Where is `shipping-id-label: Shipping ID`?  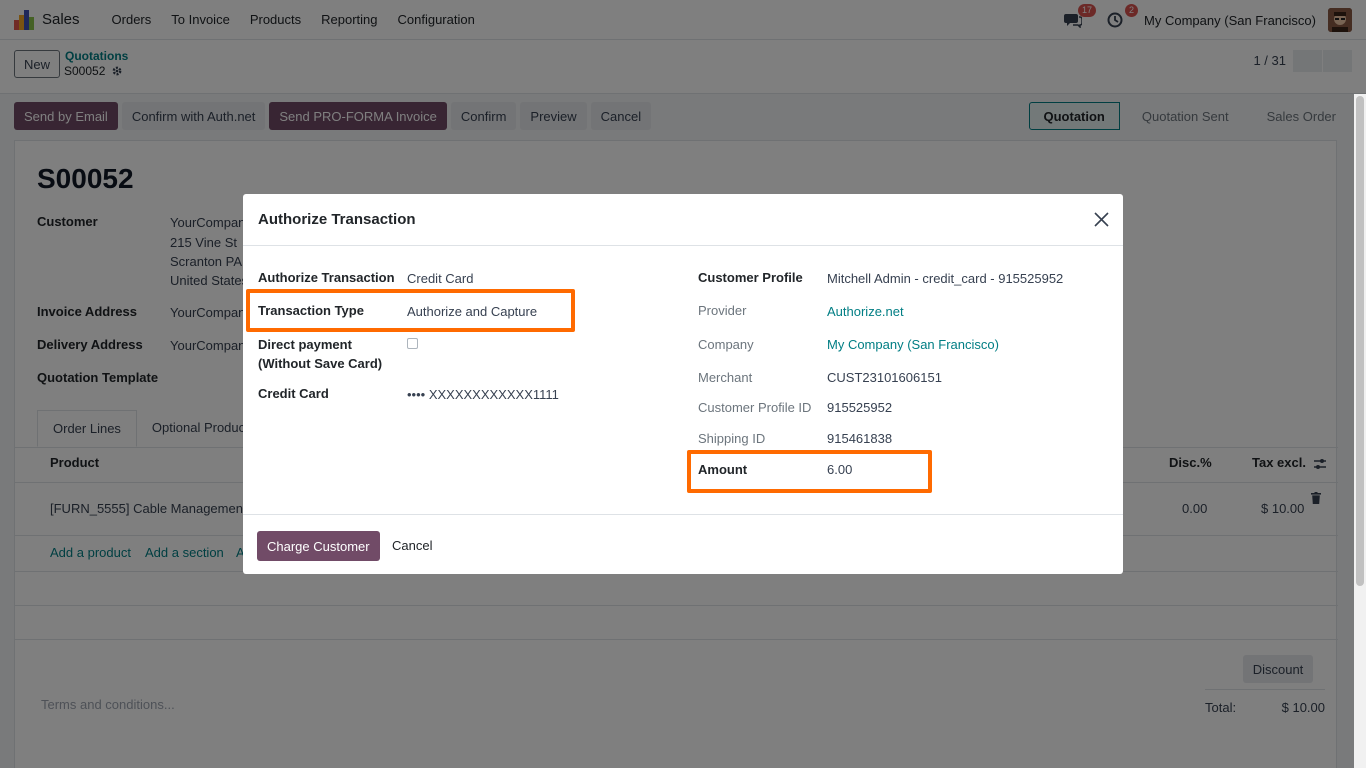
shipping-id-label: Shipping ID is located at coordinates (732, 438).